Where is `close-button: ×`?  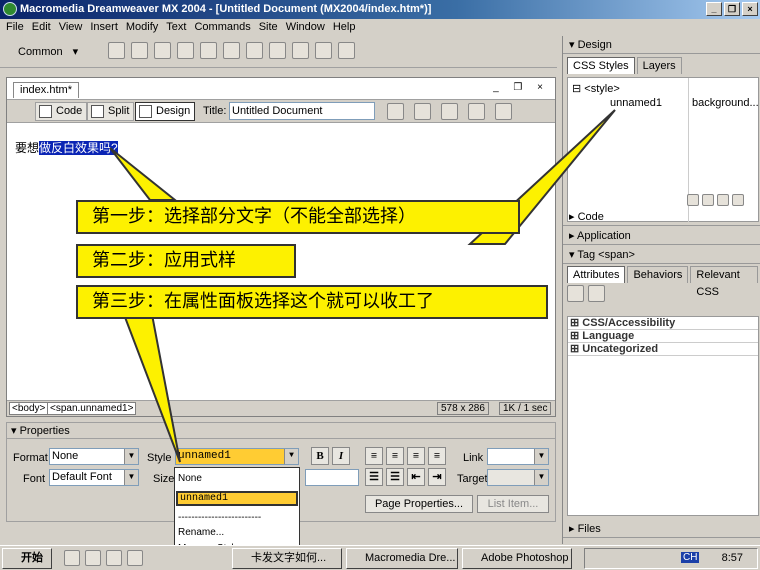 close-button: × is located at coordinates (750, 9).